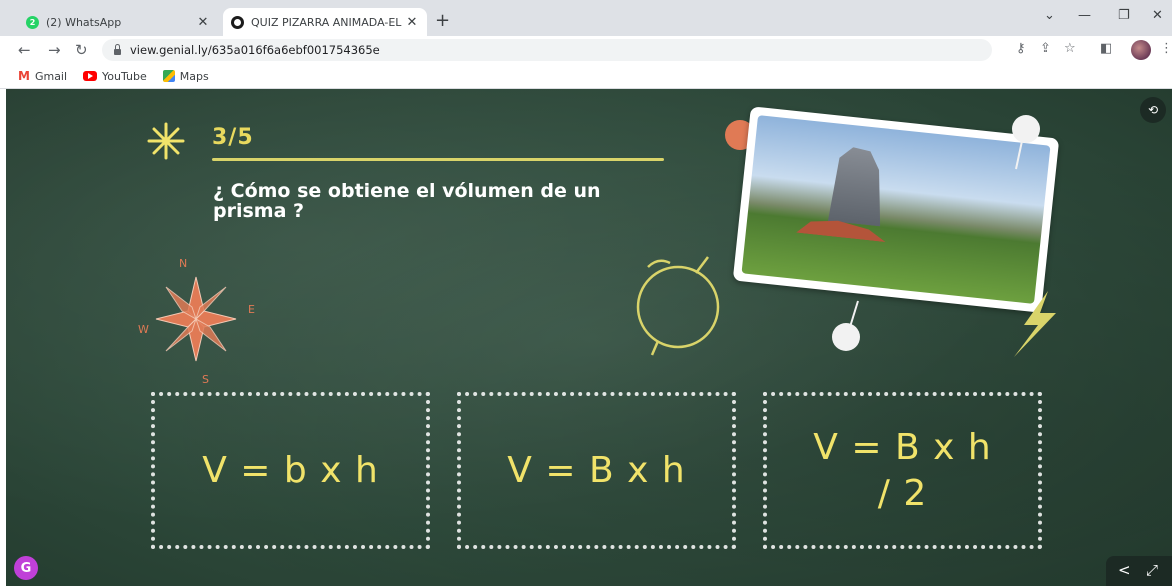  What do you see at coordinates (846, 325) in the screenshot?
I see `white-pin-bottom-icon` at bounding box center [846, 325].